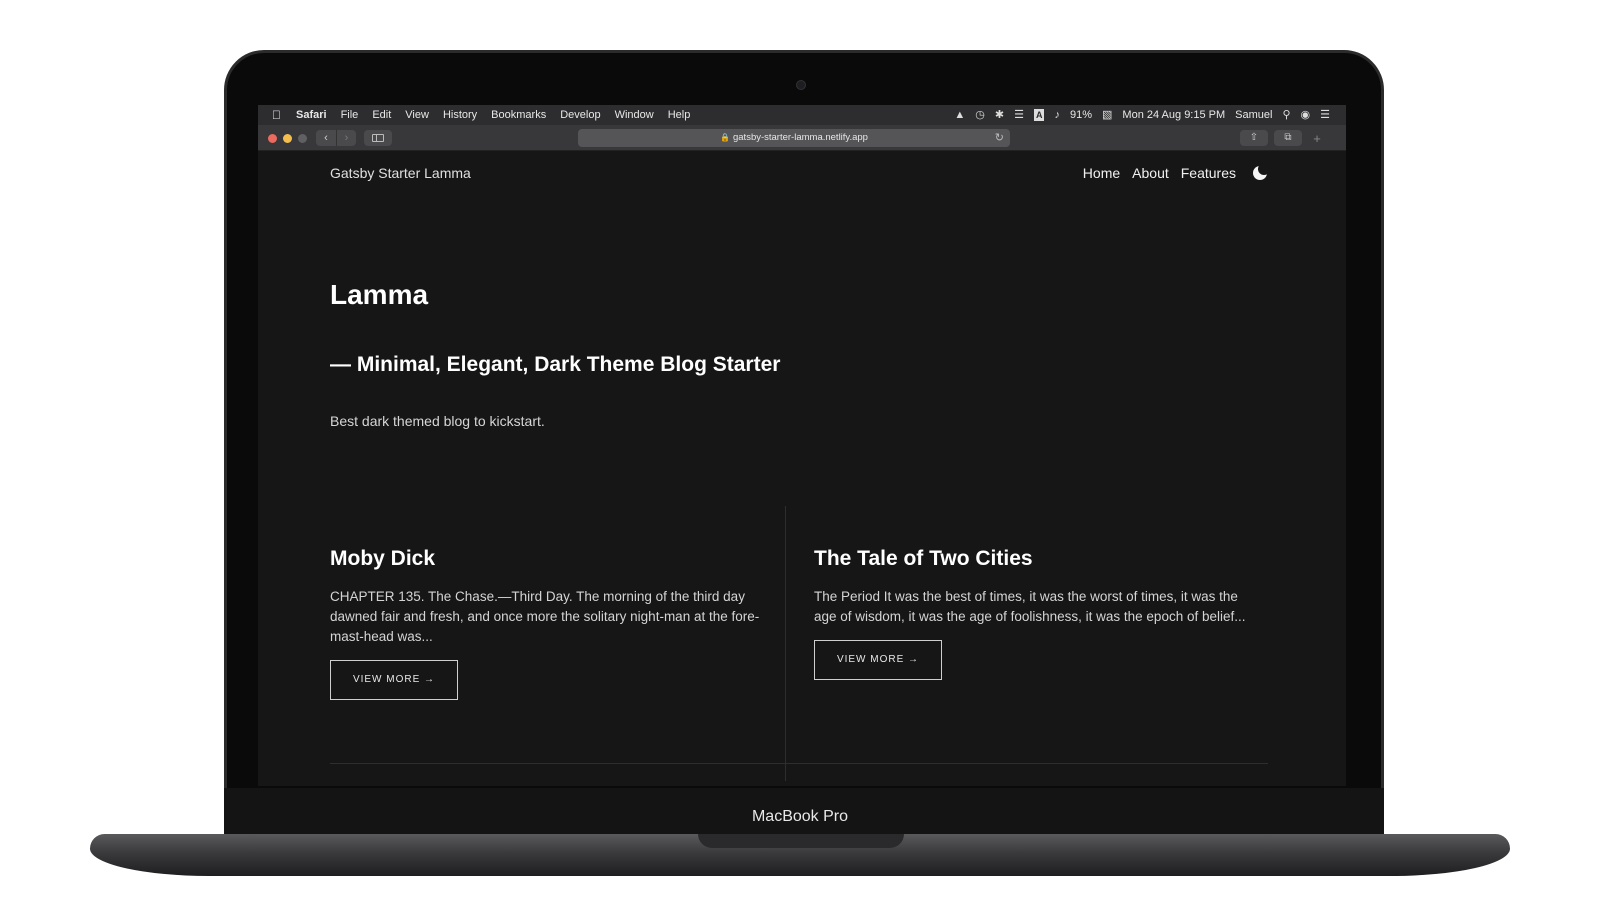 Image resolution: width=1600 pixels, height=920 pixels. Describe the element at coordinates (400, 173) in the screenshot. I see `site-brand: Gatsby Starter Lamma` at that location.